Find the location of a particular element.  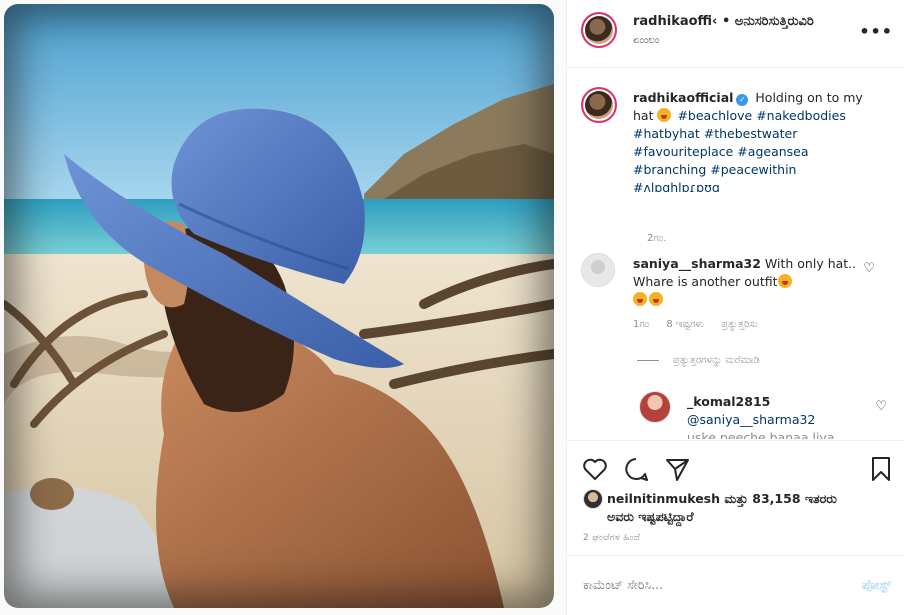

heart-icon is located at coordinates (595, 469).